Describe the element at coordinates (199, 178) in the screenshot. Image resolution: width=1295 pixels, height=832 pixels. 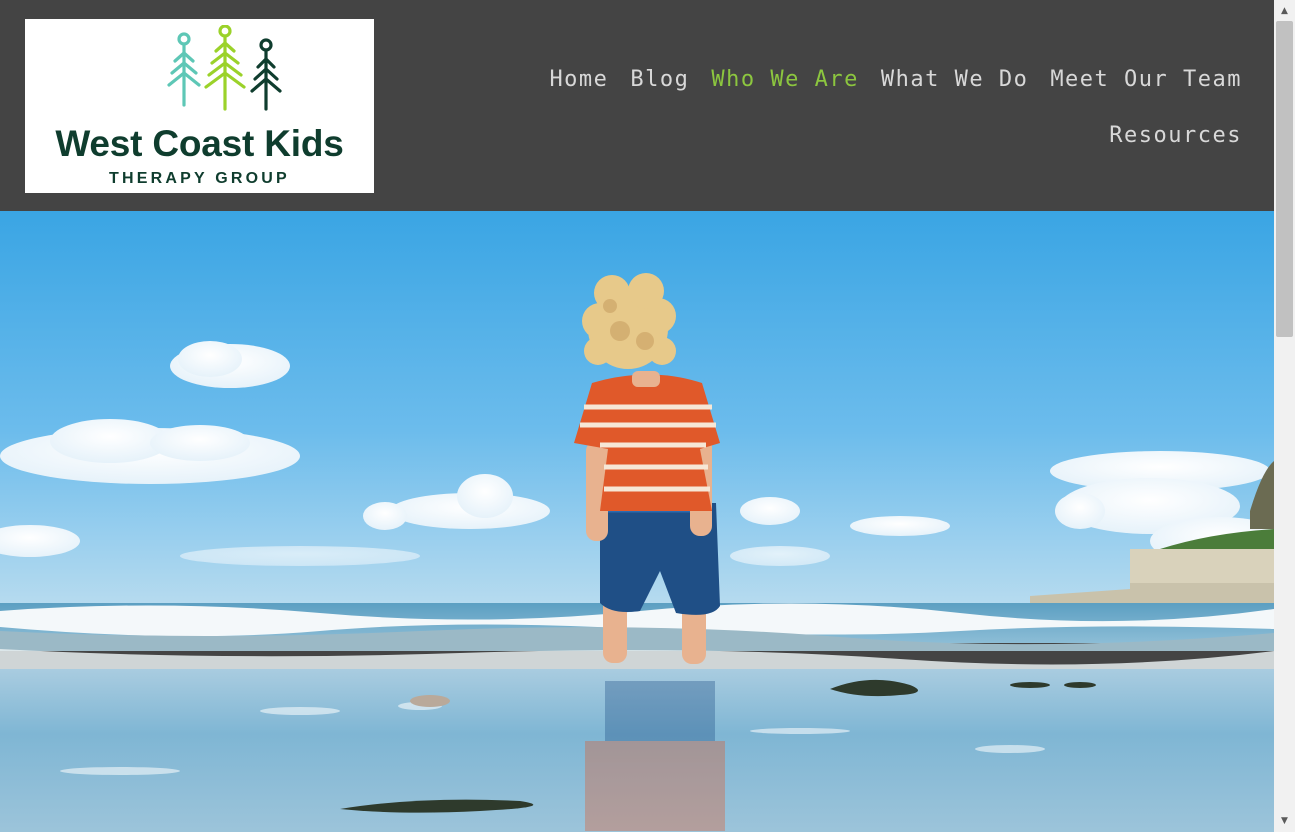
I see `logo-tagline-text: THERAPY GROUP` at that location.